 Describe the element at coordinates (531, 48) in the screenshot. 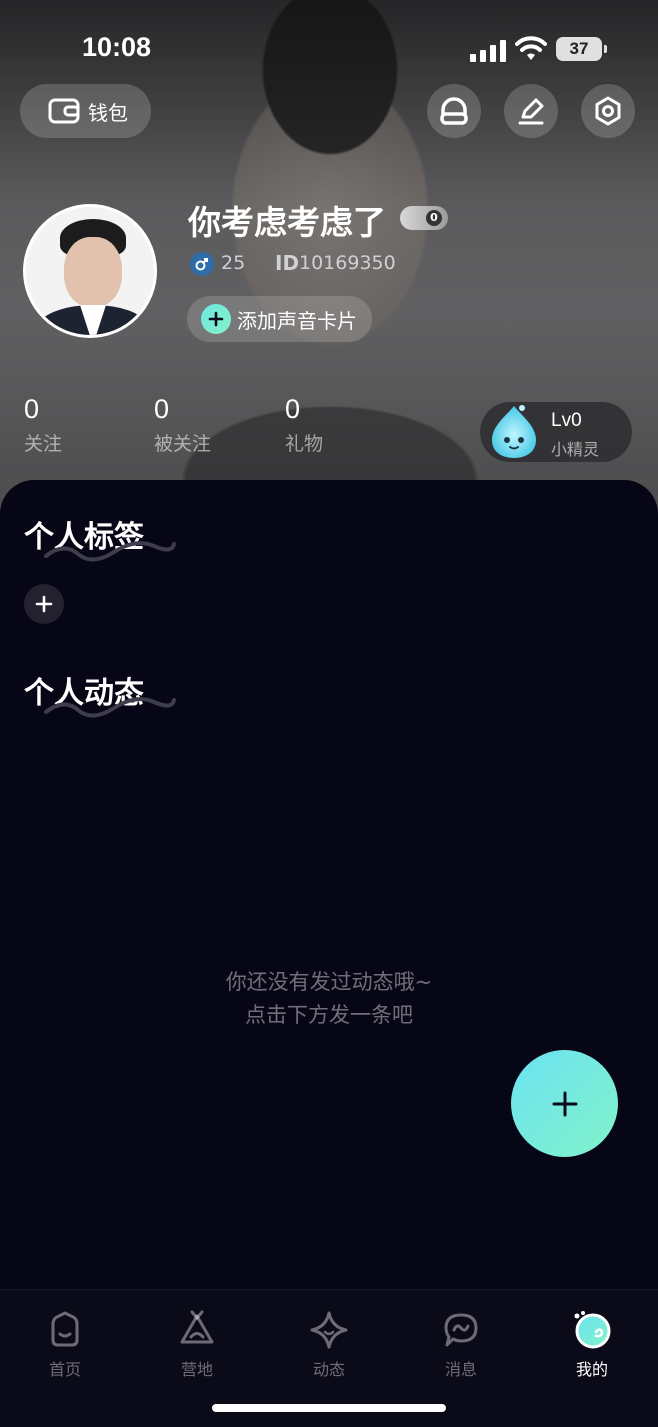

I see `wifi-icon` at that location.